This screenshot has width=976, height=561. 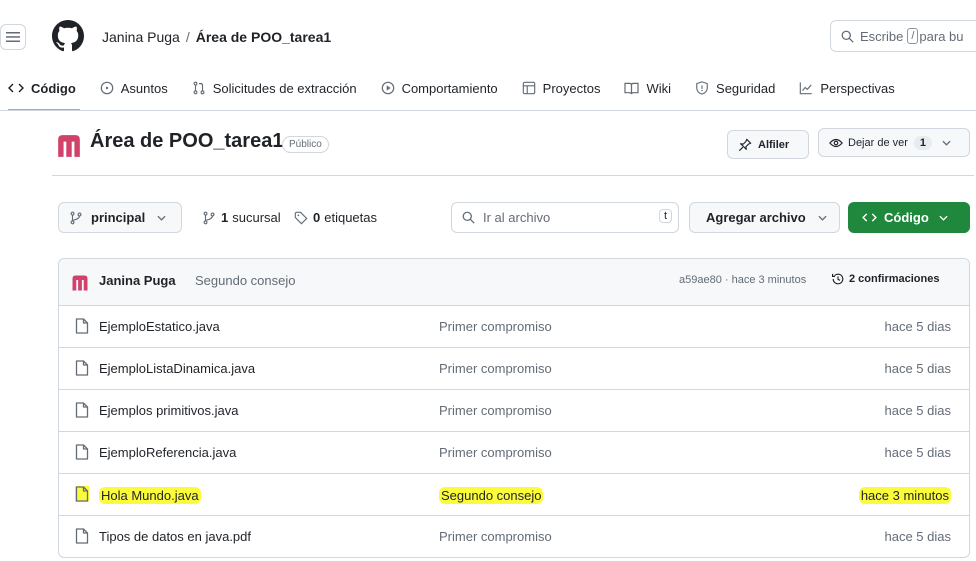 What do you see at coordinates (913, 36) in the screenshot?
I see `search-shortcut-key: /` at bounding box center [913, 36].